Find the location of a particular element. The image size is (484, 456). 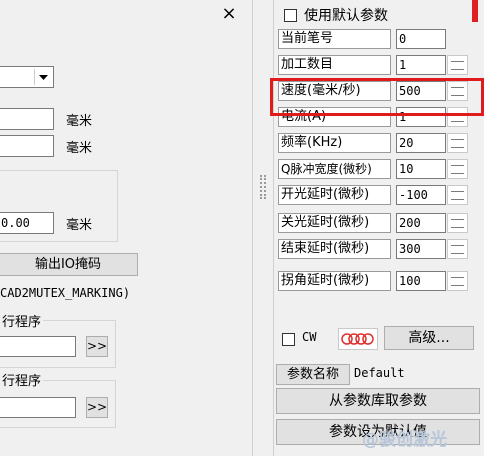

cw-checkbox is located at coordinates (288, 339).